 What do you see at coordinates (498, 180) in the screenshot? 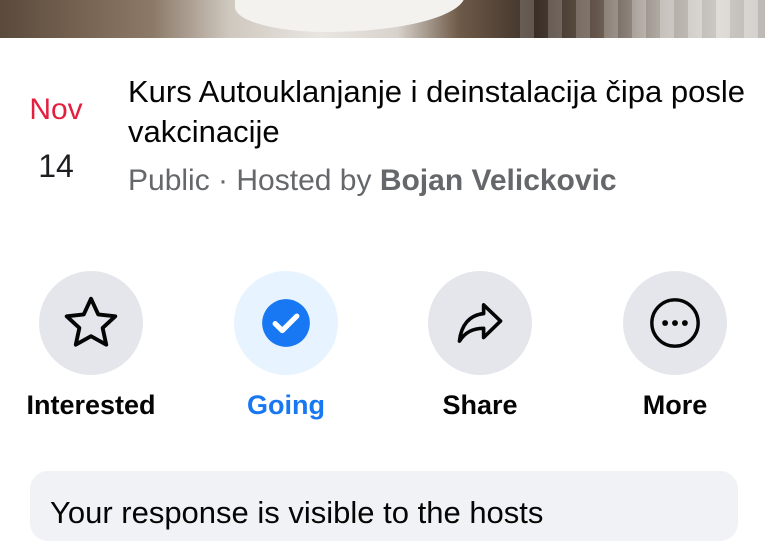
I see `event-host-name: Bojan Velickovic` at bounding box center [498, 180].